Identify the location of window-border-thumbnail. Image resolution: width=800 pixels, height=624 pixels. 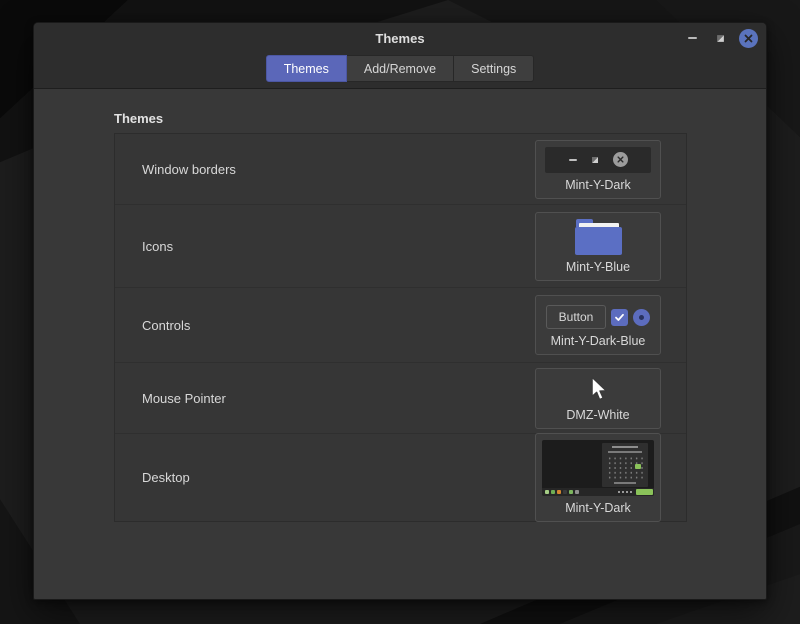
(598, 159).